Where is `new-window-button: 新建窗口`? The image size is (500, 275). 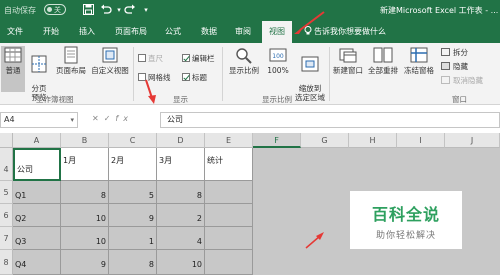
new-window-button: 新建窗口 is located at coordinates (348, 60).